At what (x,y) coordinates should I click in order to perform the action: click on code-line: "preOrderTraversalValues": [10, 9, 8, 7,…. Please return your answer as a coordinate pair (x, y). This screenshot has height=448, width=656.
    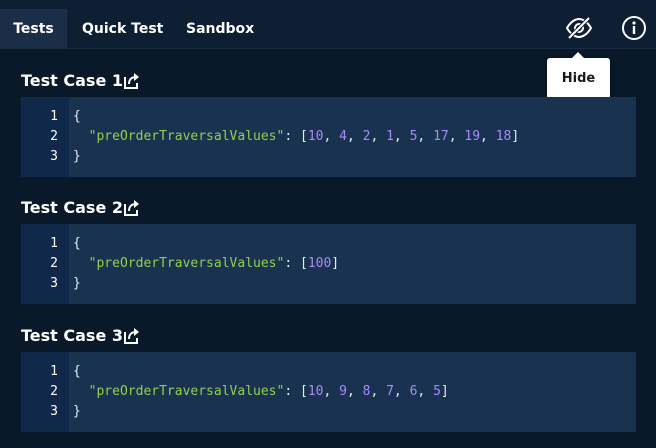
    Looking at the image, I should click on (261, 392).